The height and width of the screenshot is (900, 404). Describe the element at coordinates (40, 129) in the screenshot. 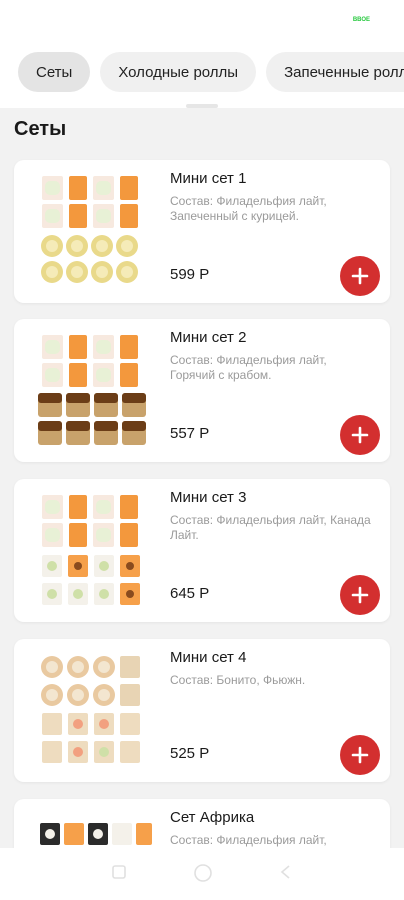

I see `section-title: Сеты` at that location.